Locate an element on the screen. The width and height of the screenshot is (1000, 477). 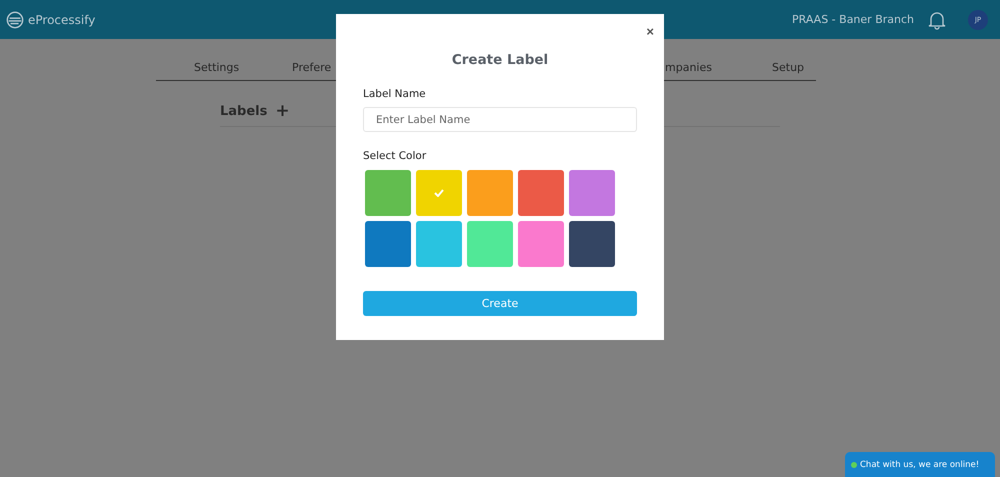
add-label-button: + is located at coordinates (282, 111).